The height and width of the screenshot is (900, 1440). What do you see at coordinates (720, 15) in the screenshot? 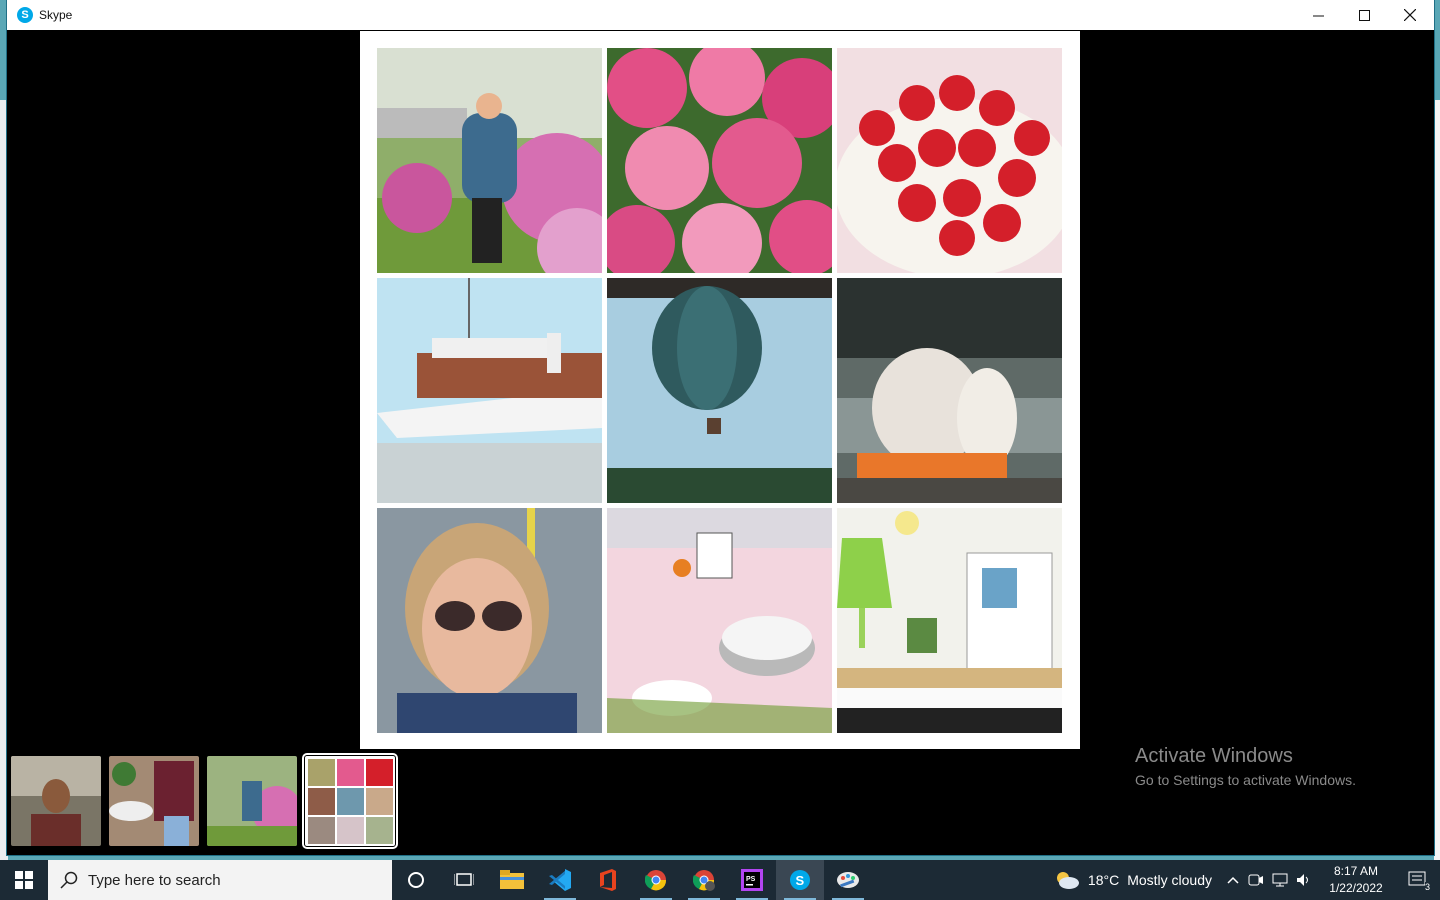
I see `title-bar: S Skype` at bounding box center [720, 15].